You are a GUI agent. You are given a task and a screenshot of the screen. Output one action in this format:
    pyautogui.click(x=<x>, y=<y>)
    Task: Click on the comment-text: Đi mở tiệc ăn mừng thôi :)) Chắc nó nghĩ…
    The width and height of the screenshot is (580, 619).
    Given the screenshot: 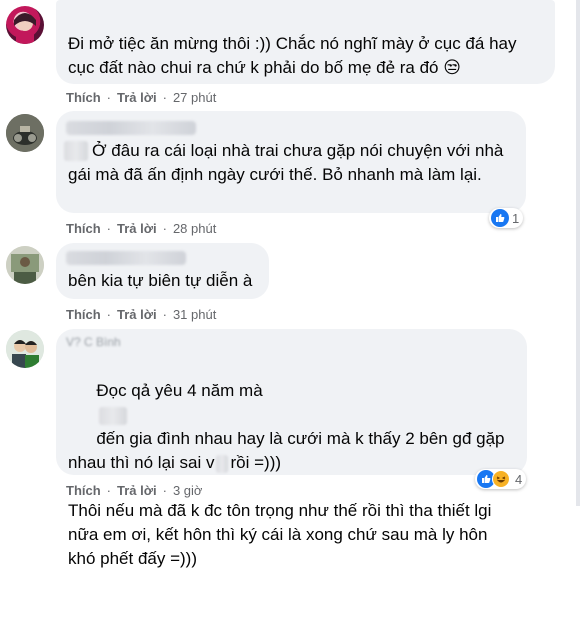 What is the action you would take?
    pyautogui.click(x=295, y=55)
    